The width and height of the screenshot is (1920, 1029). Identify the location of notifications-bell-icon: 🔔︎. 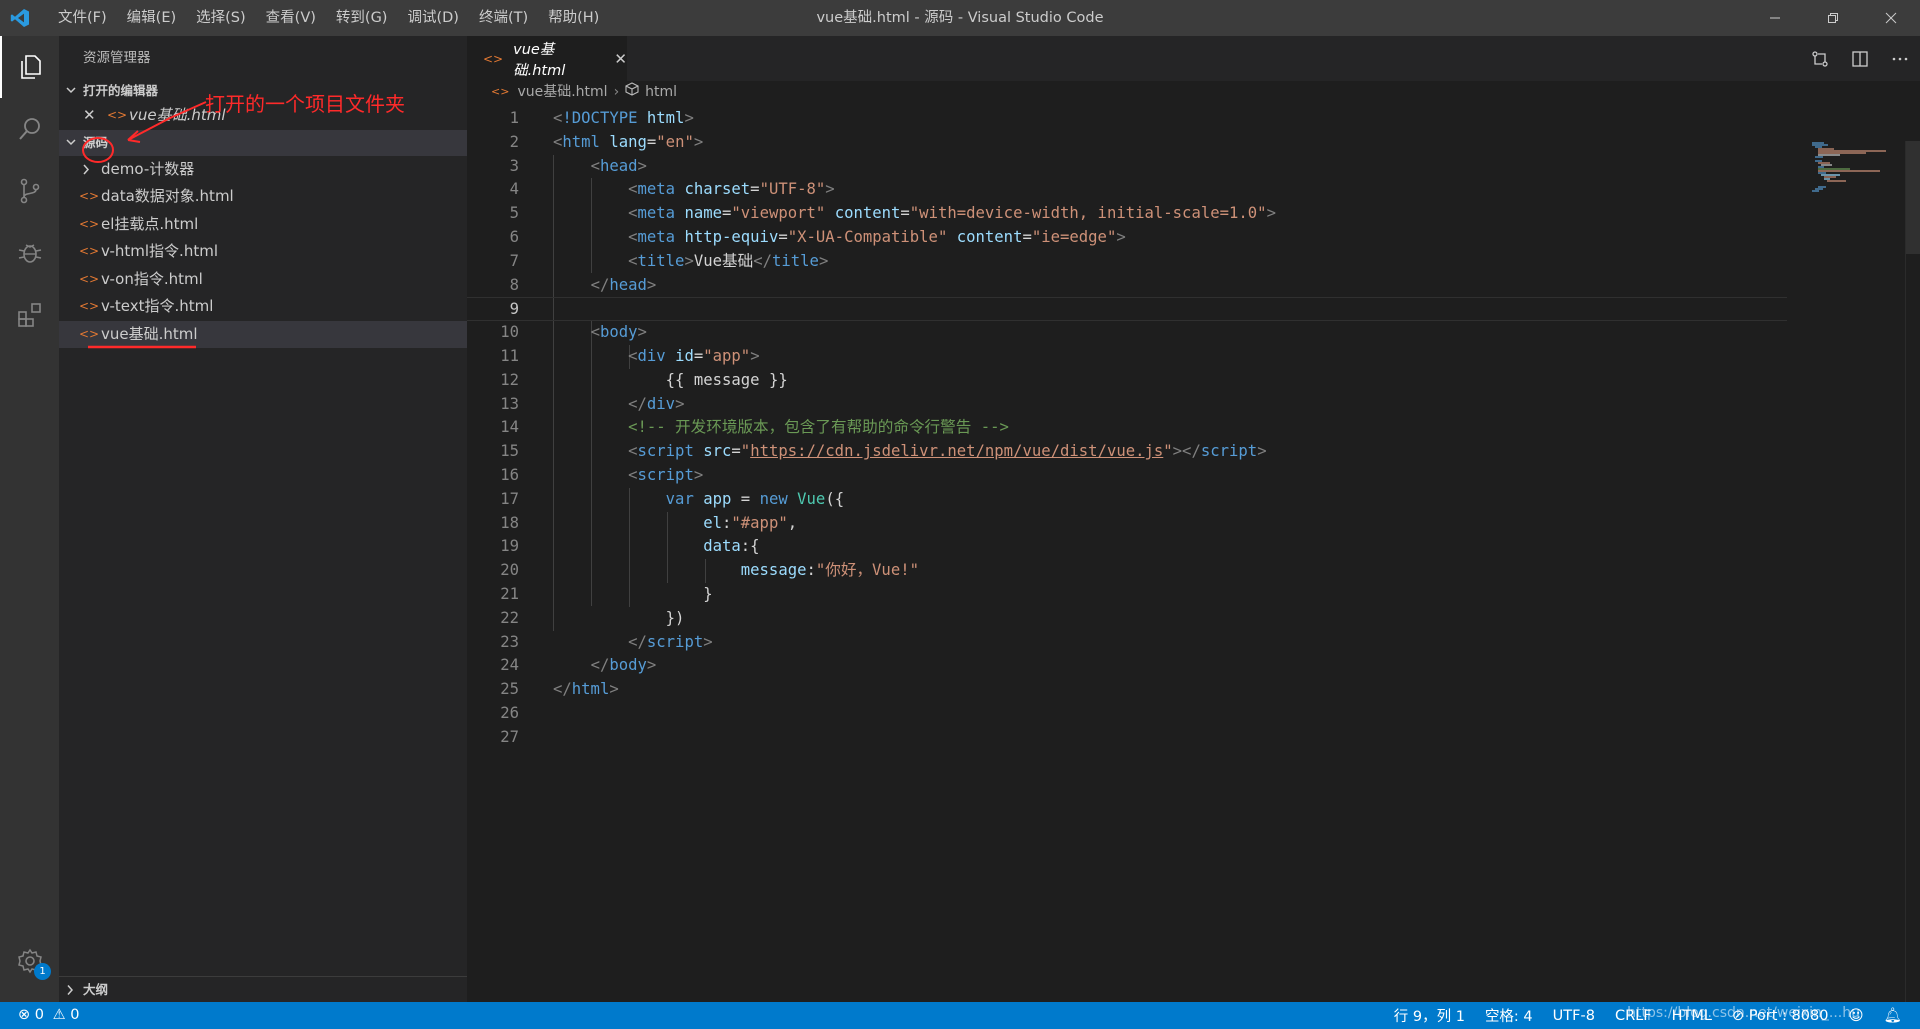
(1893, 1015).